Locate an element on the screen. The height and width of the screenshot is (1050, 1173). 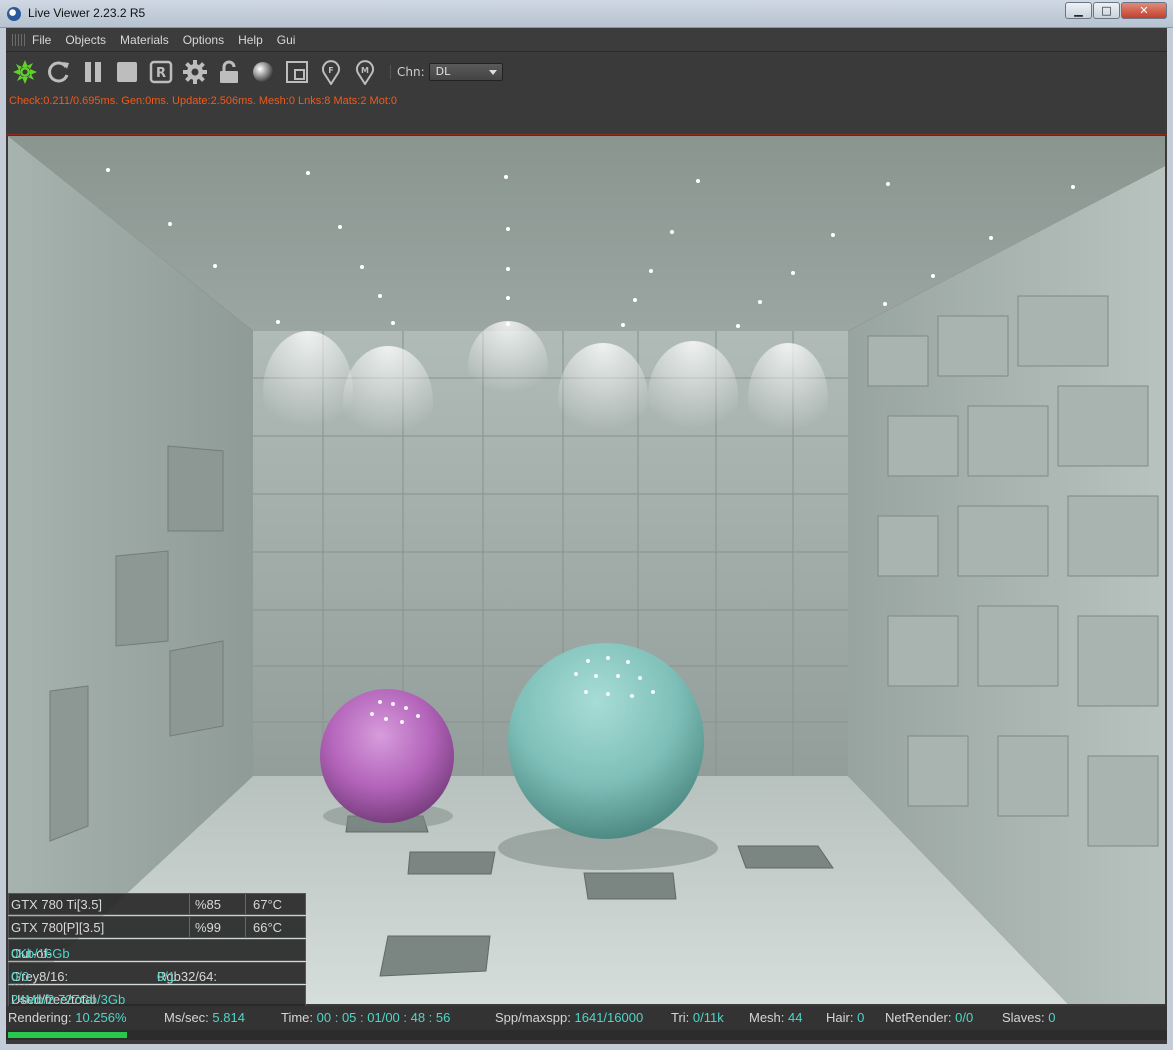
grip-icon is located at coordinates (19, 39).